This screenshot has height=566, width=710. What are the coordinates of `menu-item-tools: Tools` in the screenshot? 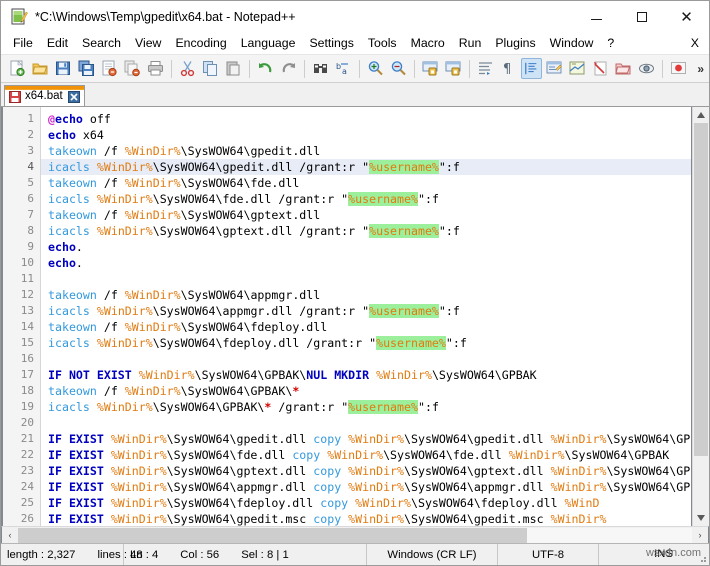 It's located at (382, 43).